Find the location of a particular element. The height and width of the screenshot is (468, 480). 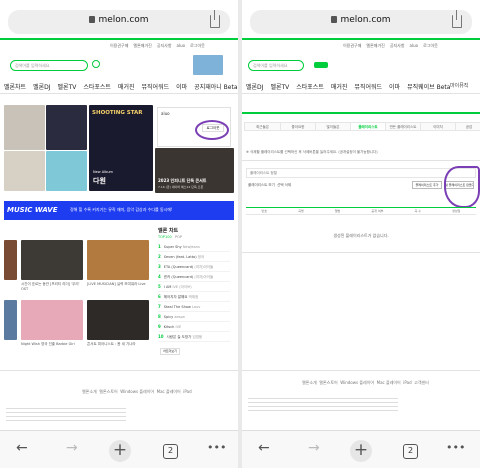

song-artist: 정국 is located at coordinates (201, 257).